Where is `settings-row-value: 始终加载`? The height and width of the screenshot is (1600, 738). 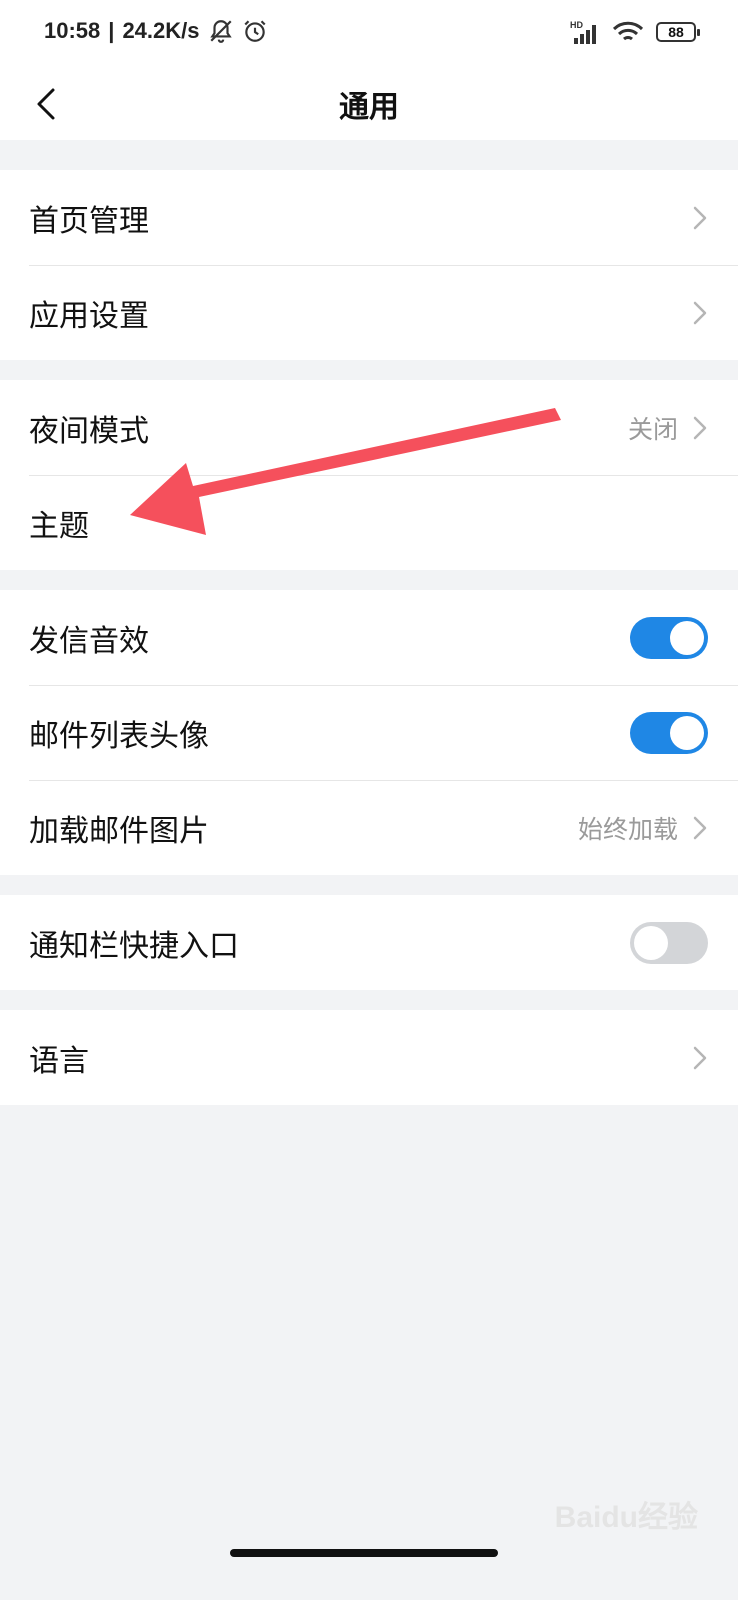 settings-row-value: 始终加载 is located at coordinates (627, 829).